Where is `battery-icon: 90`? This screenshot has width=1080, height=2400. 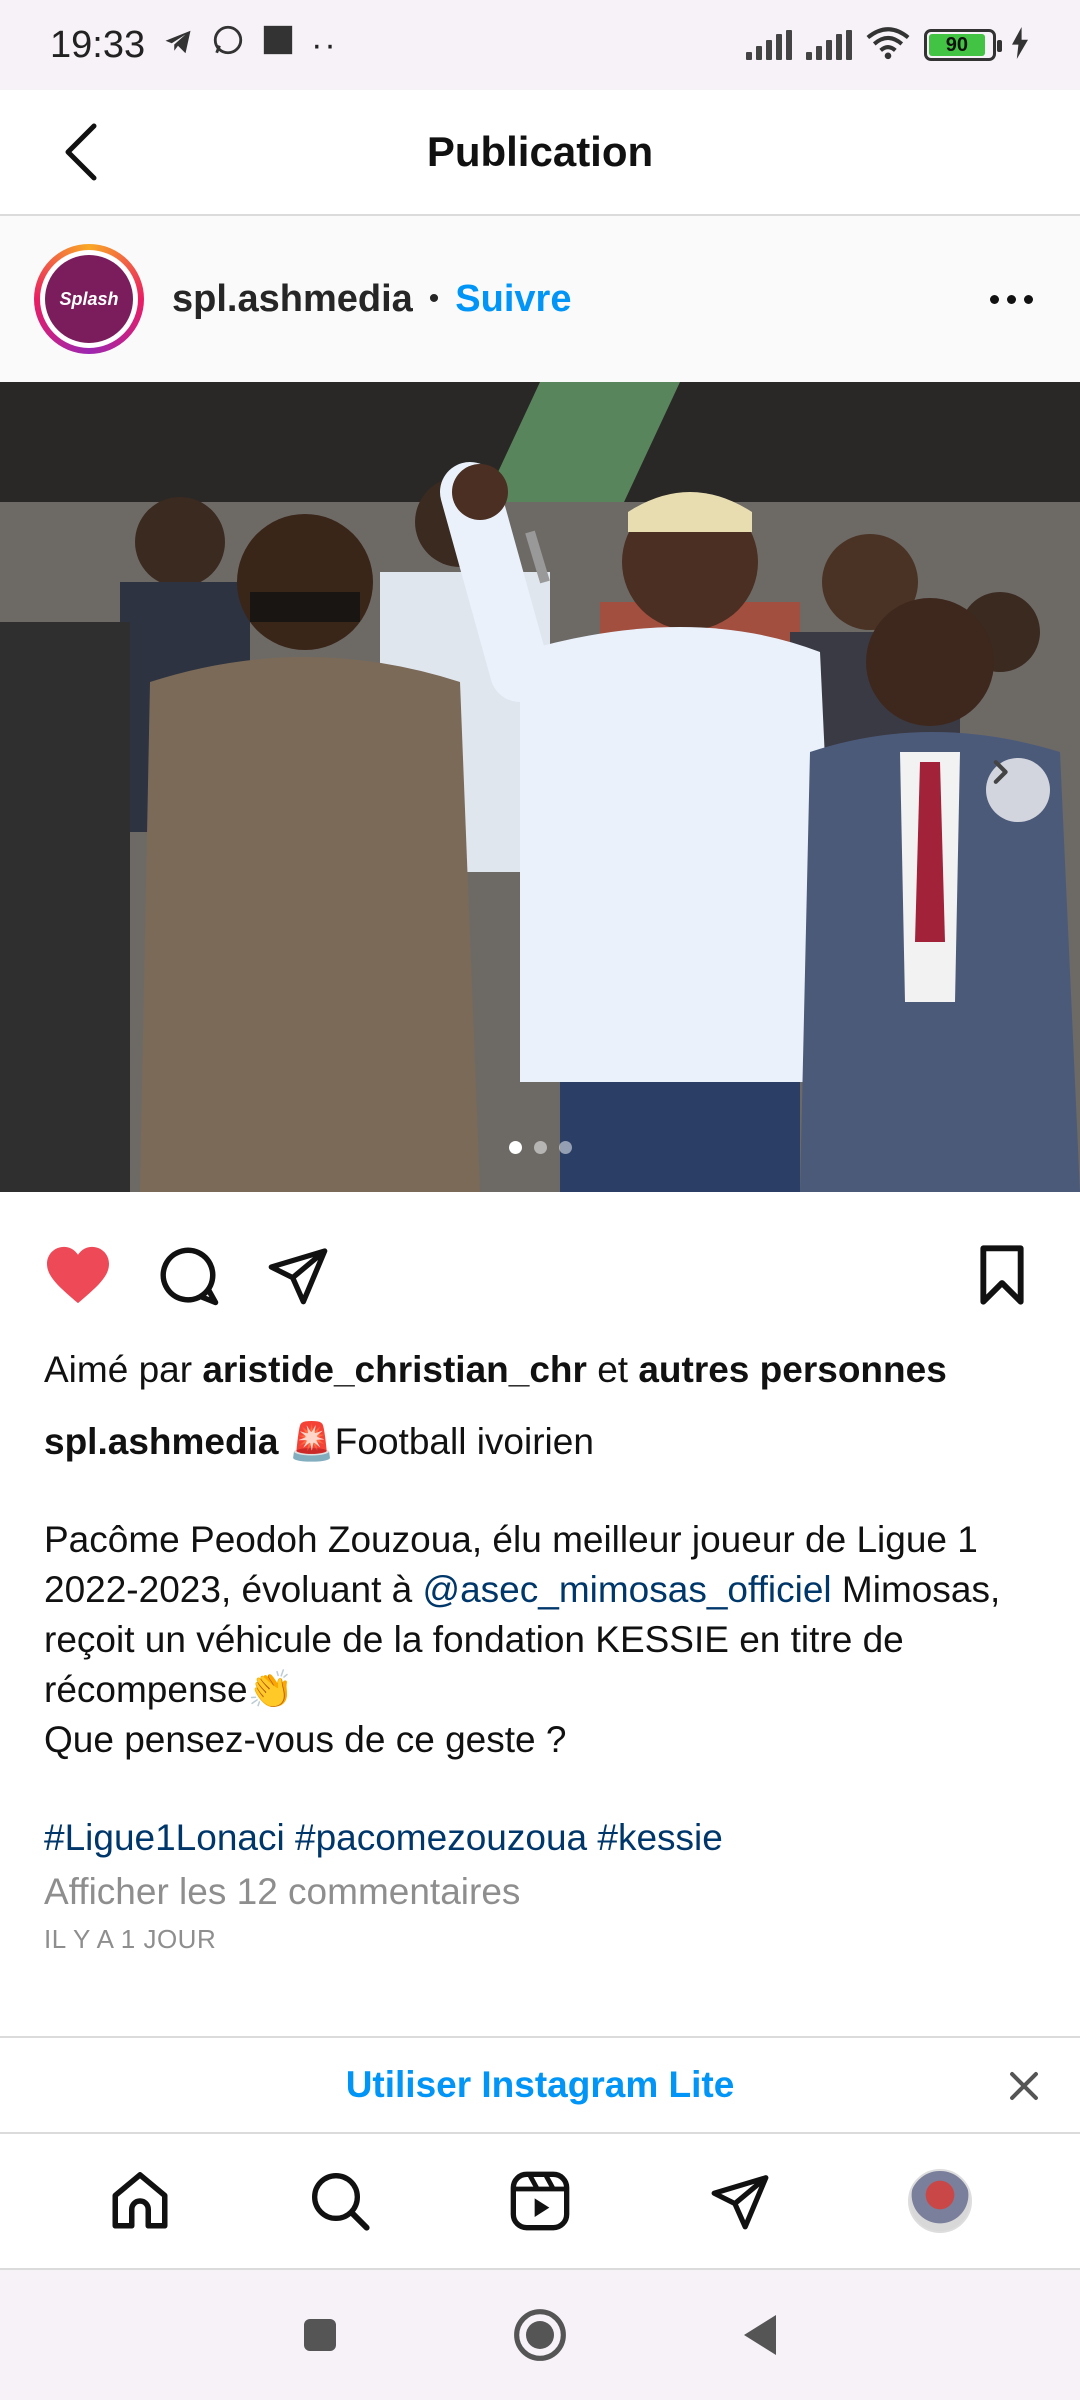 battery-icon: 90 is located at coordinates (963, 45).